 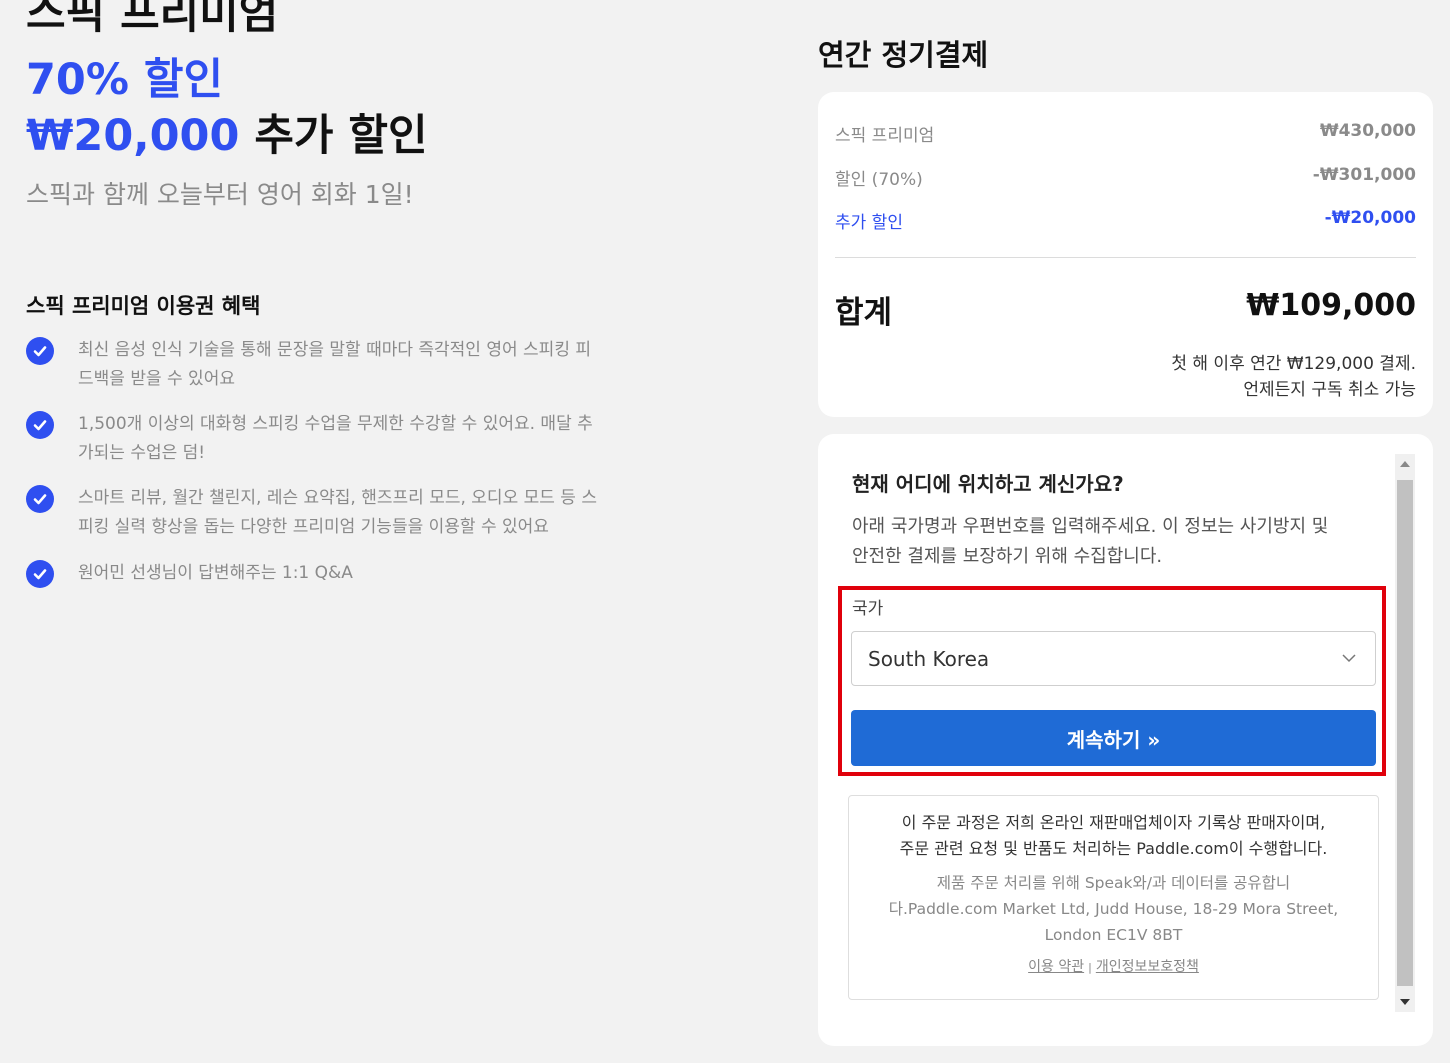 What do you see at coordinates (1007, 556) in the screenshot?
I see `description-line: 안전한 결제를 보장하기 위해 수집합니다.` at bounding box center [1007, 556].